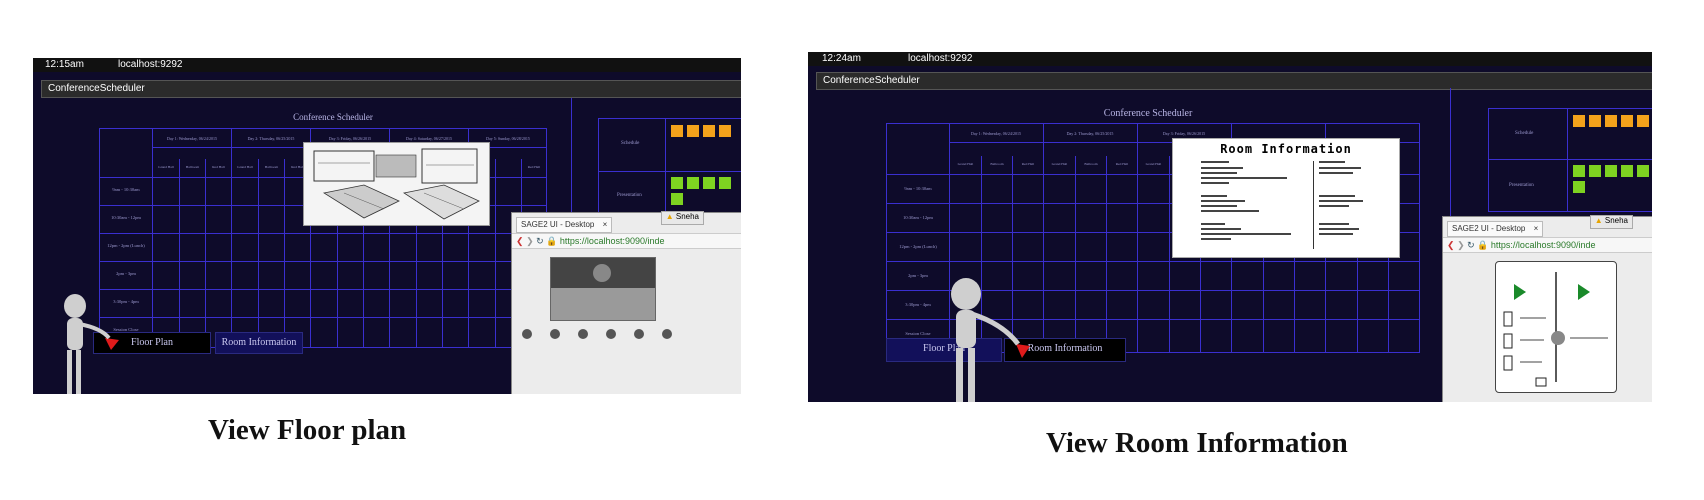  I want to click on settings-icon, so click(667, 334).